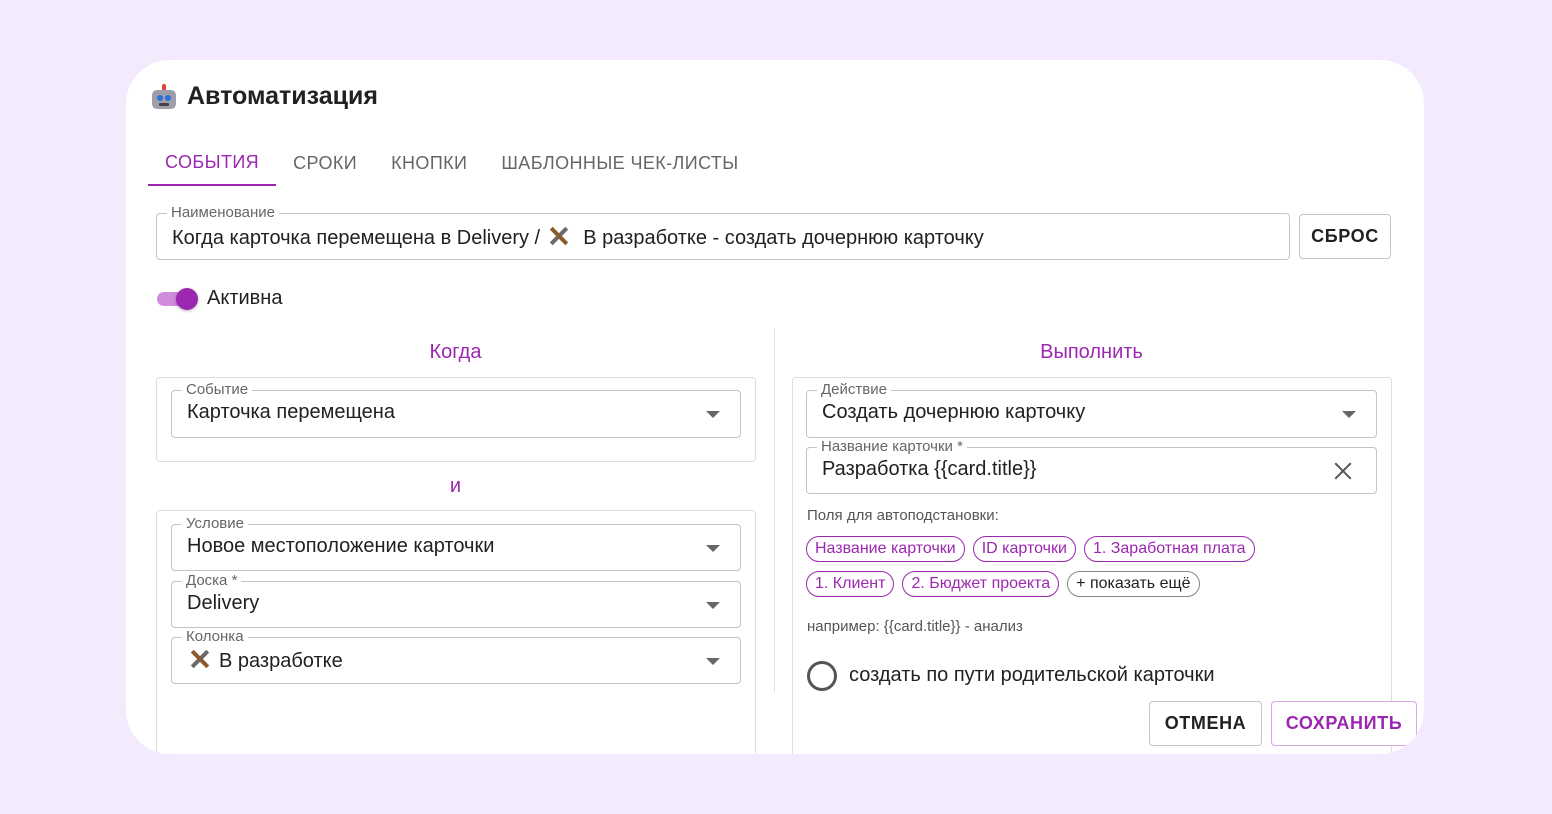 This screenshot has height=814, width=1552. I want to click on dialog-title-text: Автоматизация, so click(282, 96).